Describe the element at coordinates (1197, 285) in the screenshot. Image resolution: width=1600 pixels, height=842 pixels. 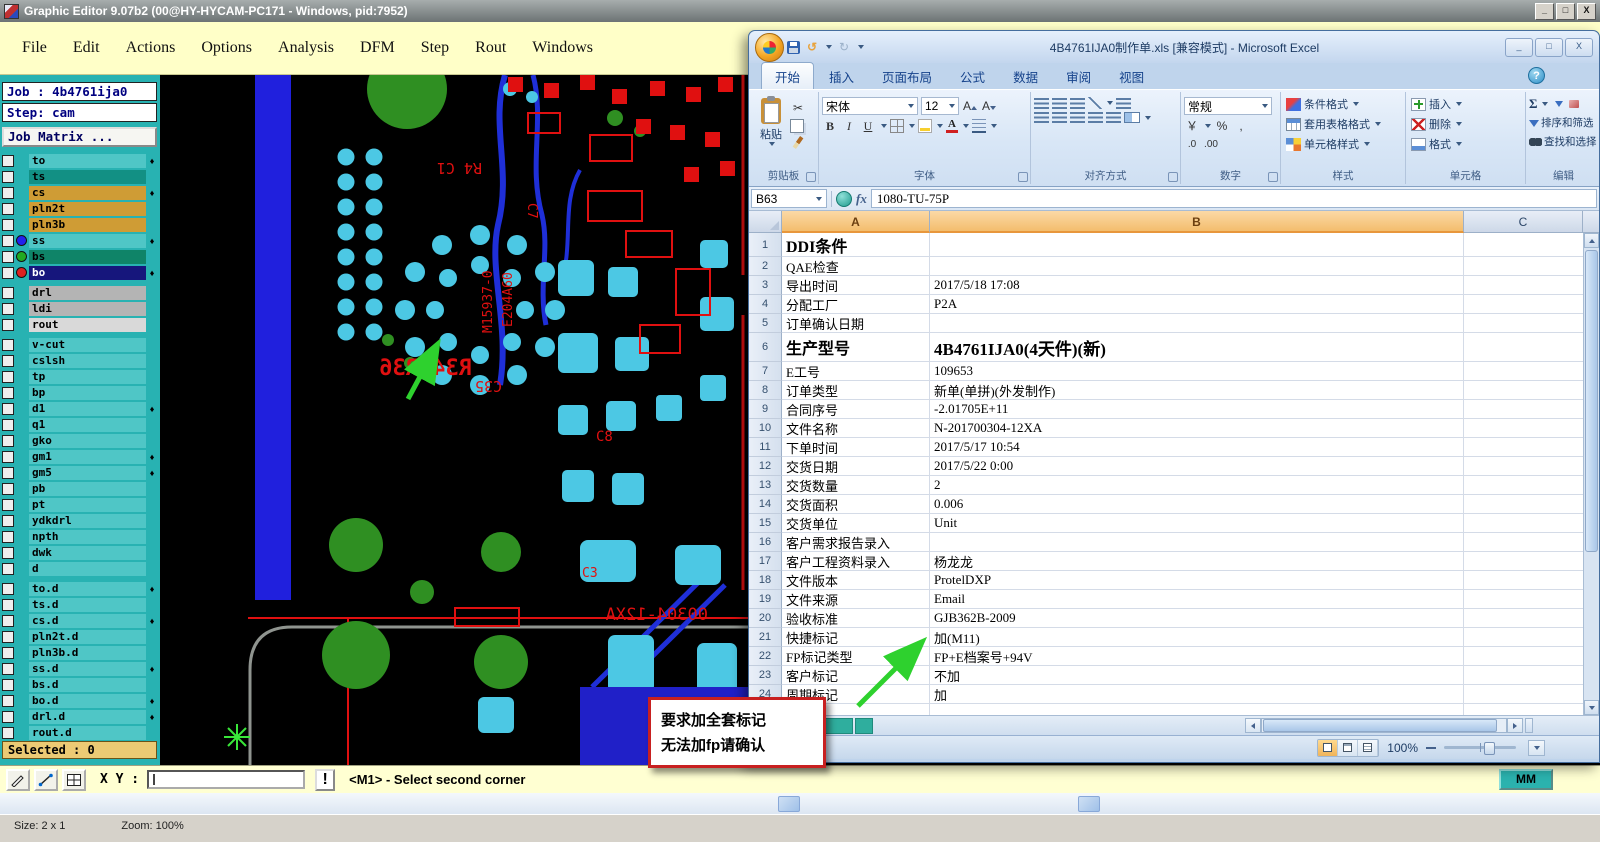
I see `cell-B3: 2017/5/18 17:08` at that location.